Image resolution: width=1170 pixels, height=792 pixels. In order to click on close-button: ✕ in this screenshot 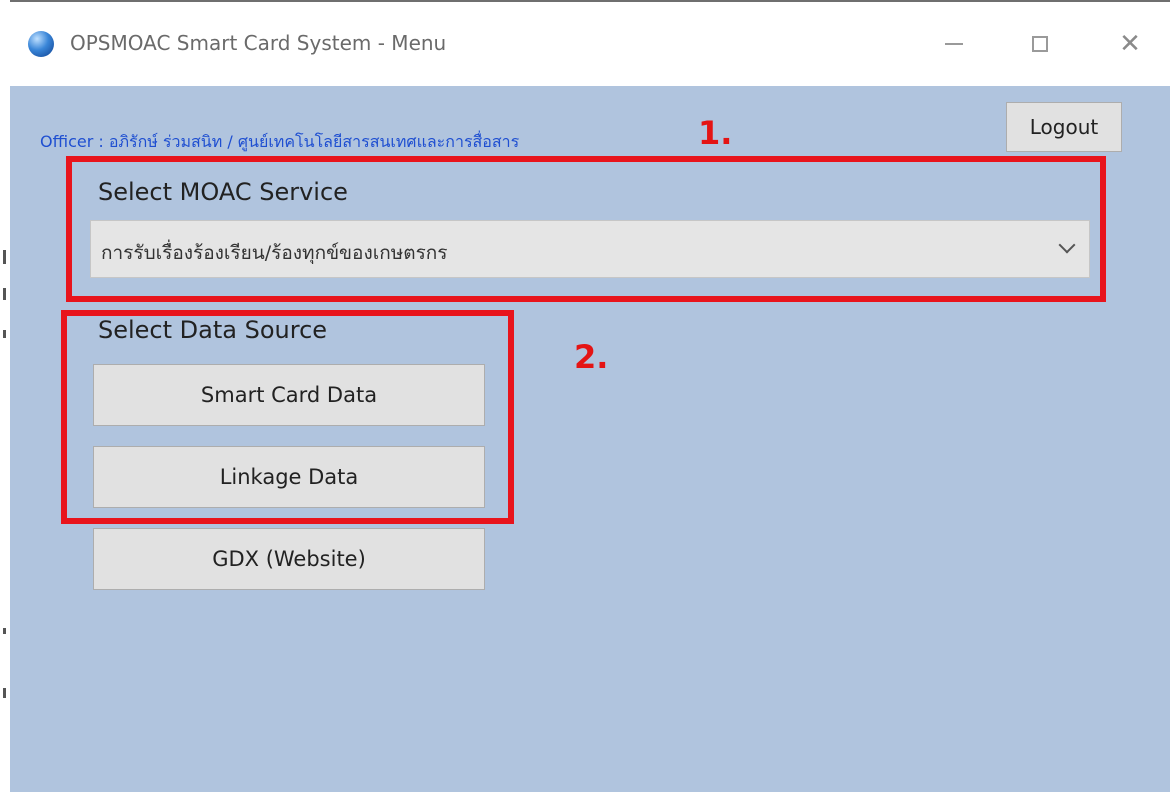, I will do `click(1130, 44)`.